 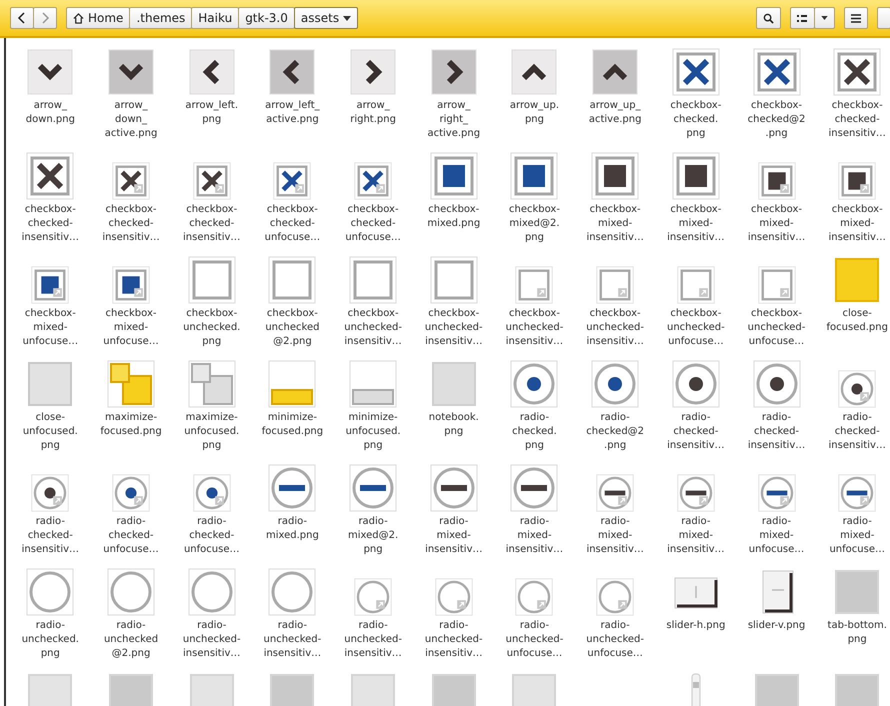 I want to click on file-name: notebook. png, so click(x=453, y=425).